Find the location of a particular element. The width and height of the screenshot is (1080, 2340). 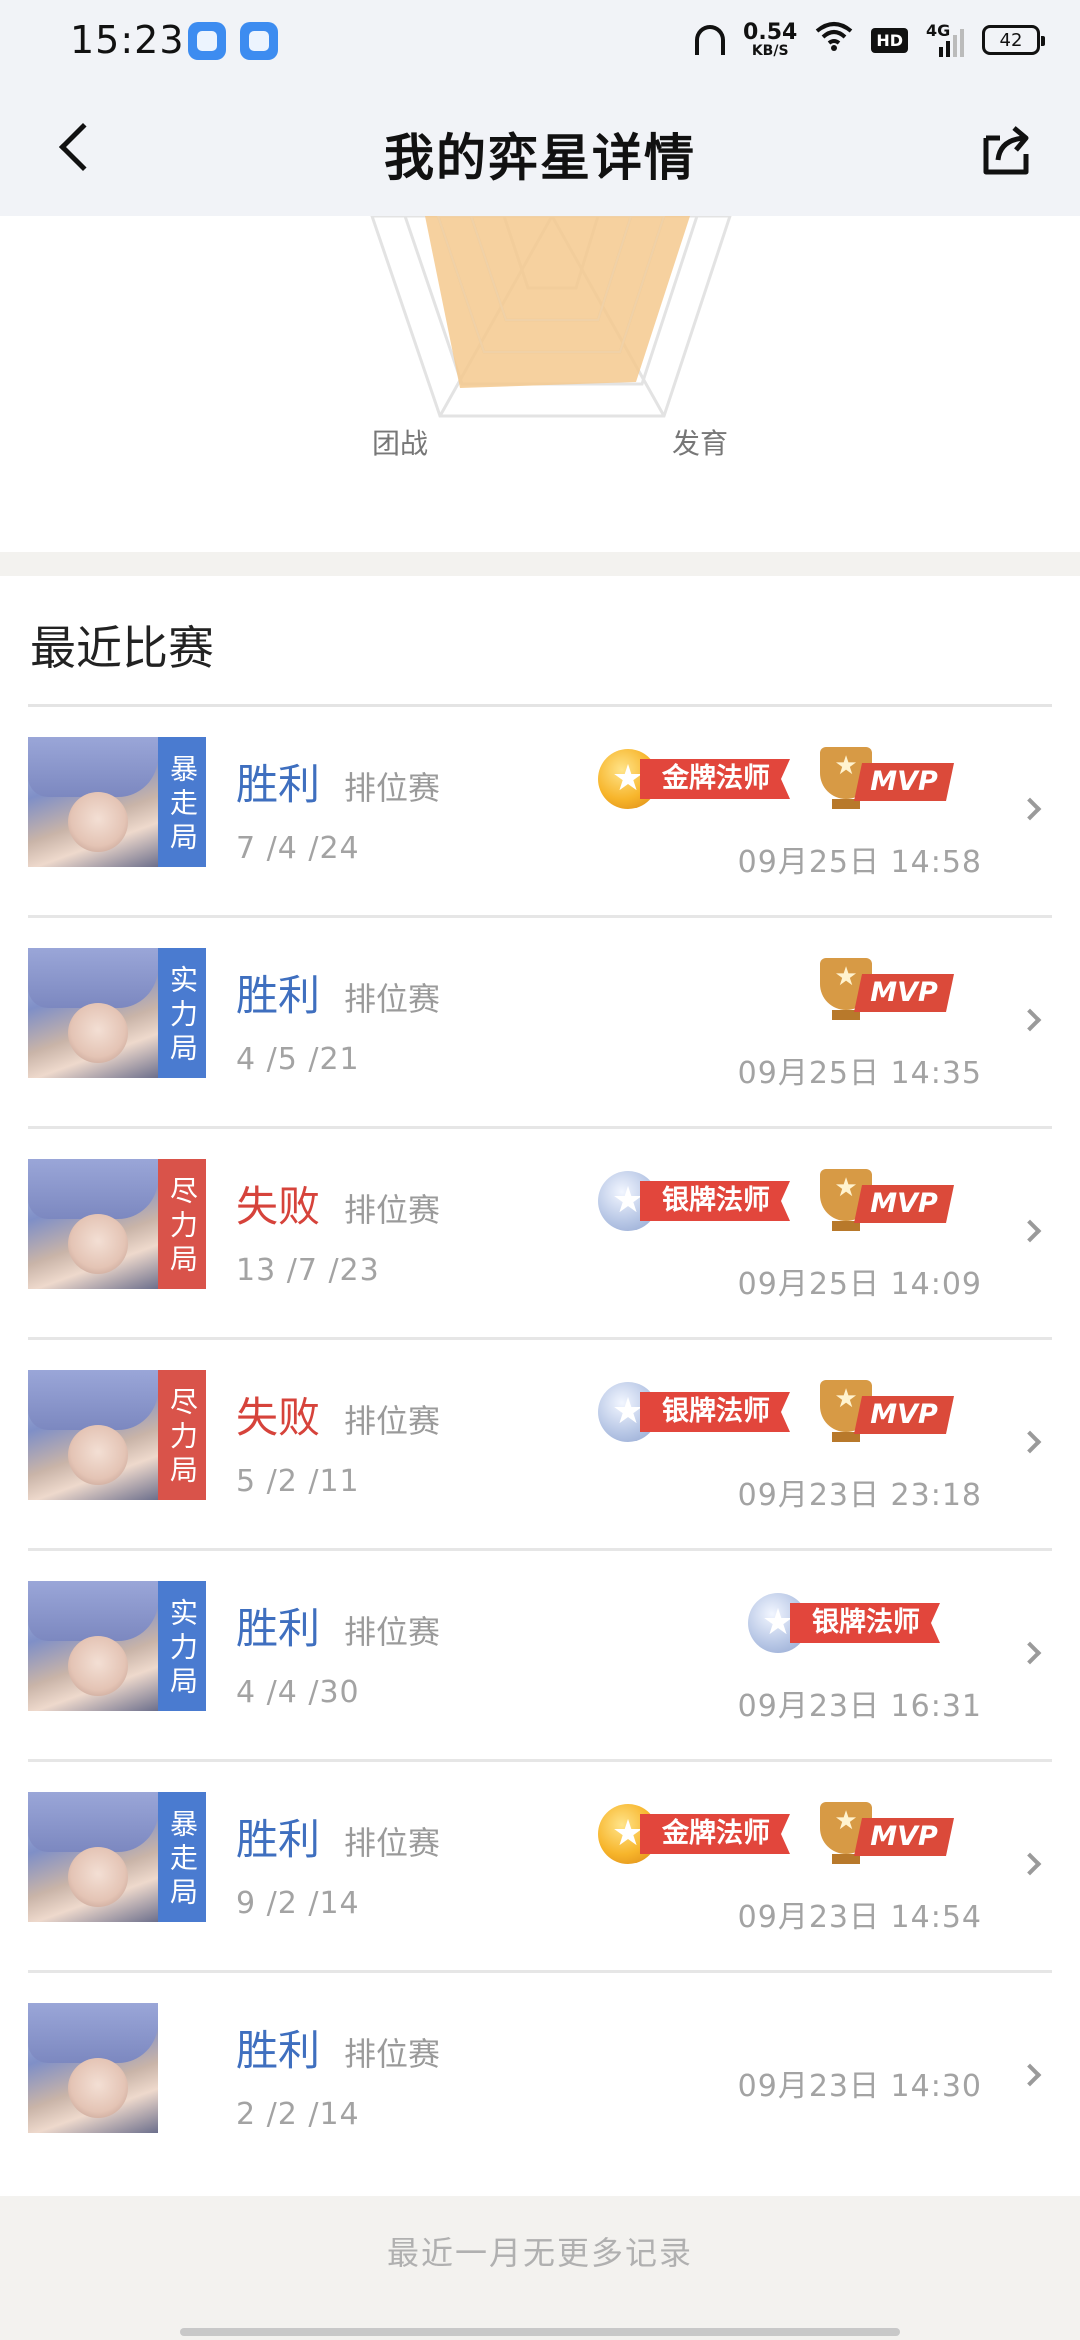

no-more-records-text: 最近一月无更多记录 is located at coordinates (539, 2253).